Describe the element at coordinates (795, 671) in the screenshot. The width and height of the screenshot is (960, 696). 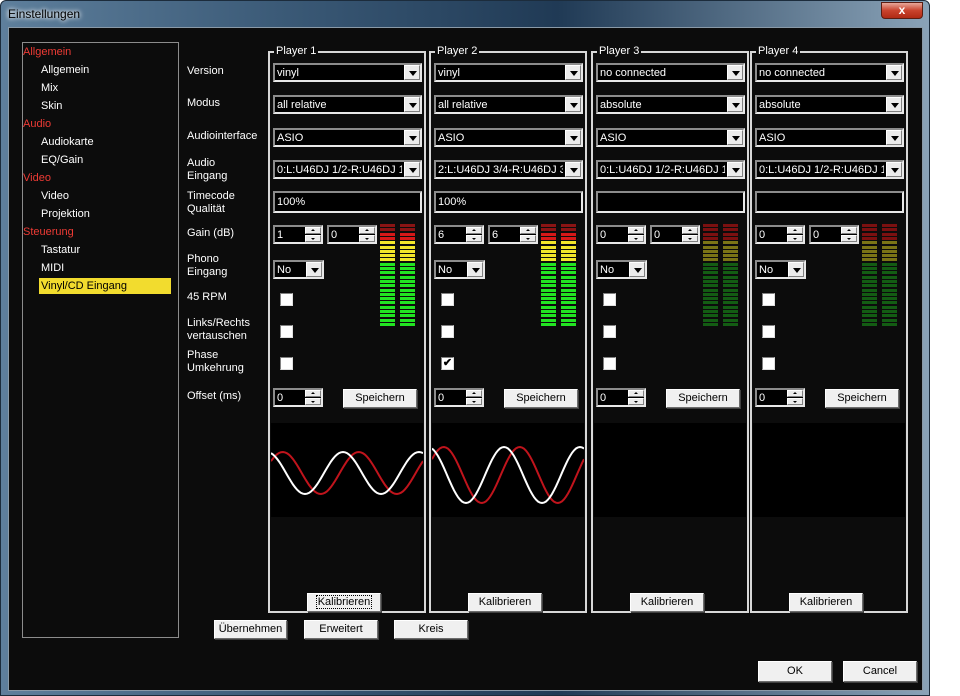
I see `ok-button: OK` at that location.